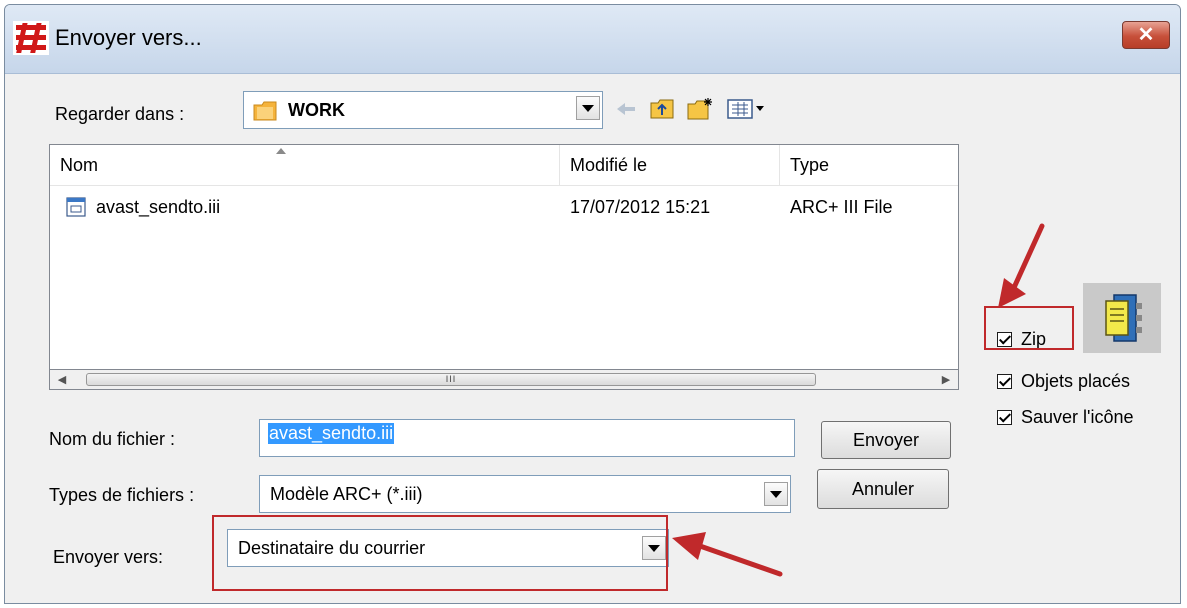  Describe the element at coordinates (748, 109) in the screenshot. I see `view-menu-icon` at that location.